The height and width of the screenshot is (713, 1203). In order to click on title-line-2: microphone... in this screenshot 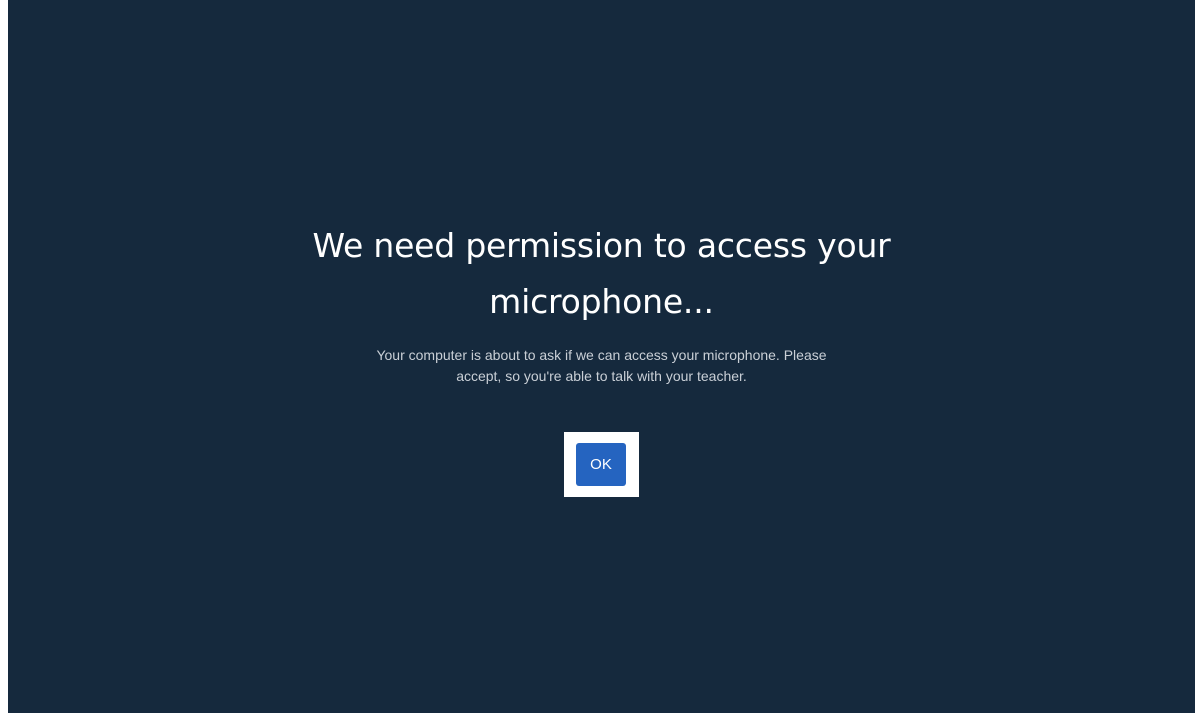, I will do `click(601, 301)`.